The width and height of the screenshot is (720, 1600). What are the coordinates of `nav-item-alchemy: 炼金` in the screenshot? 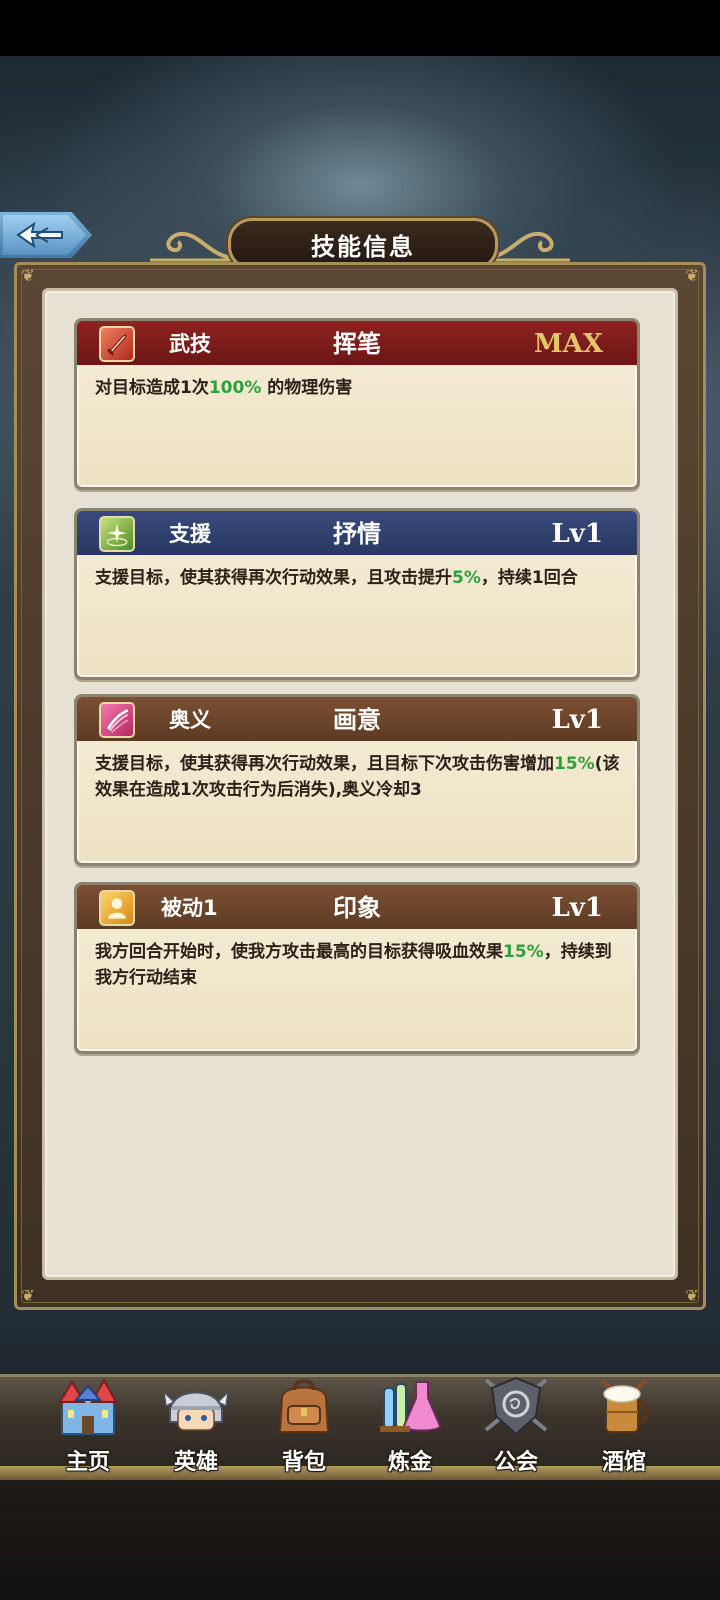 It's located at (410, 1427).